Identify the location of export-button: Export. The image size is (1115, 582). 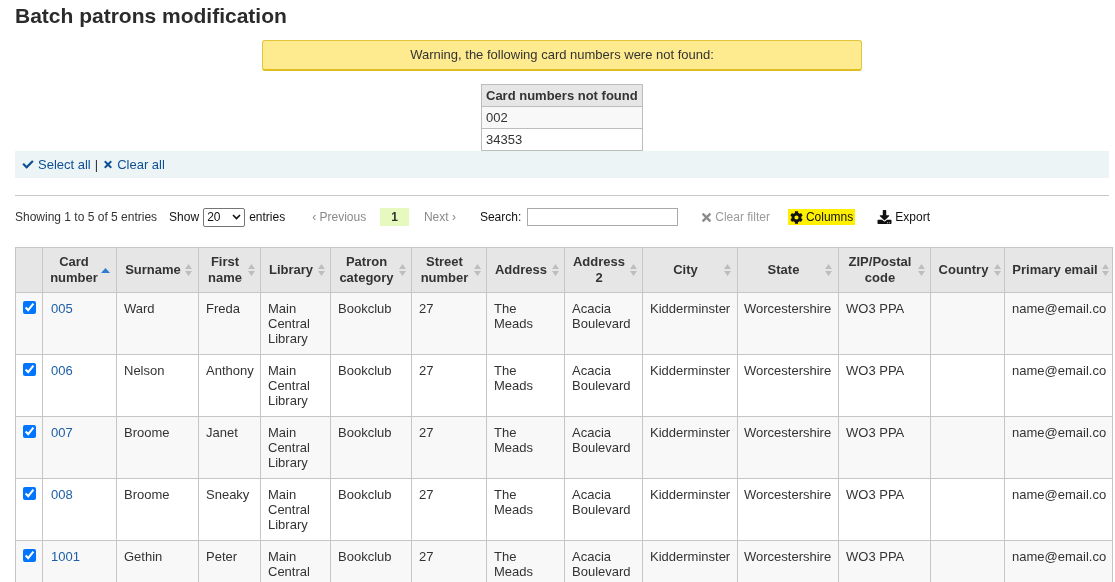
(903, 217).